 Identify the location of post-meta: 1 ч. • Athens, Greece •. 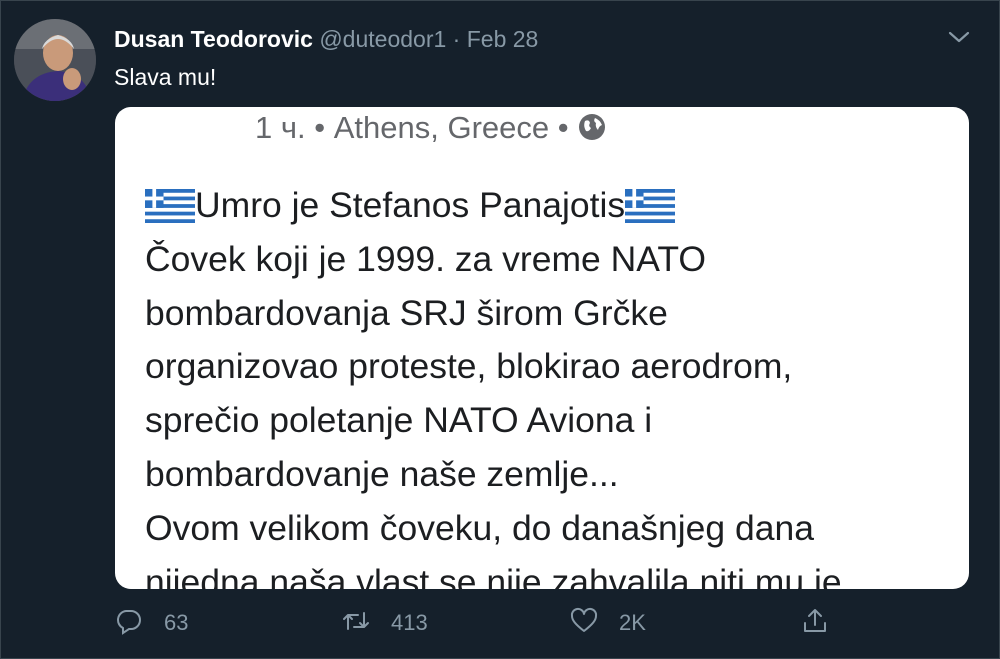
(431, 130).